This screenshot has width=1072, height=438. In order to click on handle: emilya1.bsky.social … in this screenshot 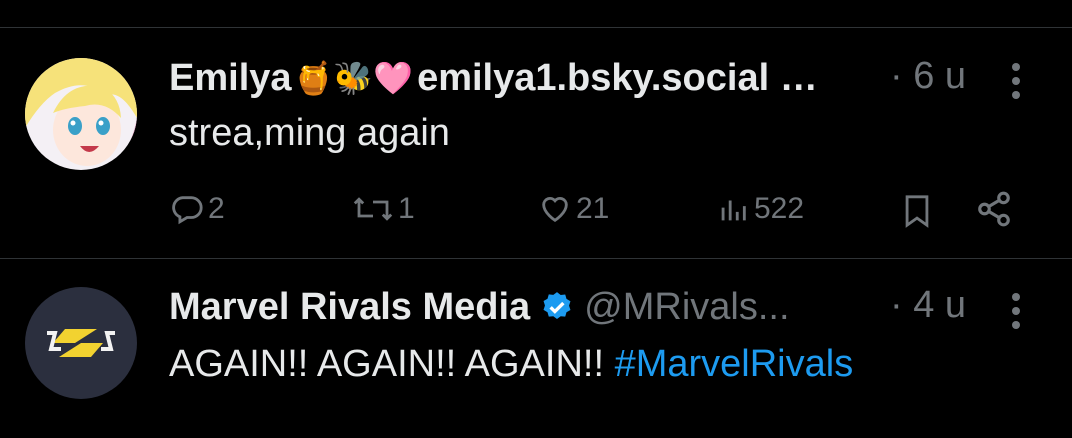, I will do `click(617, 78)`.